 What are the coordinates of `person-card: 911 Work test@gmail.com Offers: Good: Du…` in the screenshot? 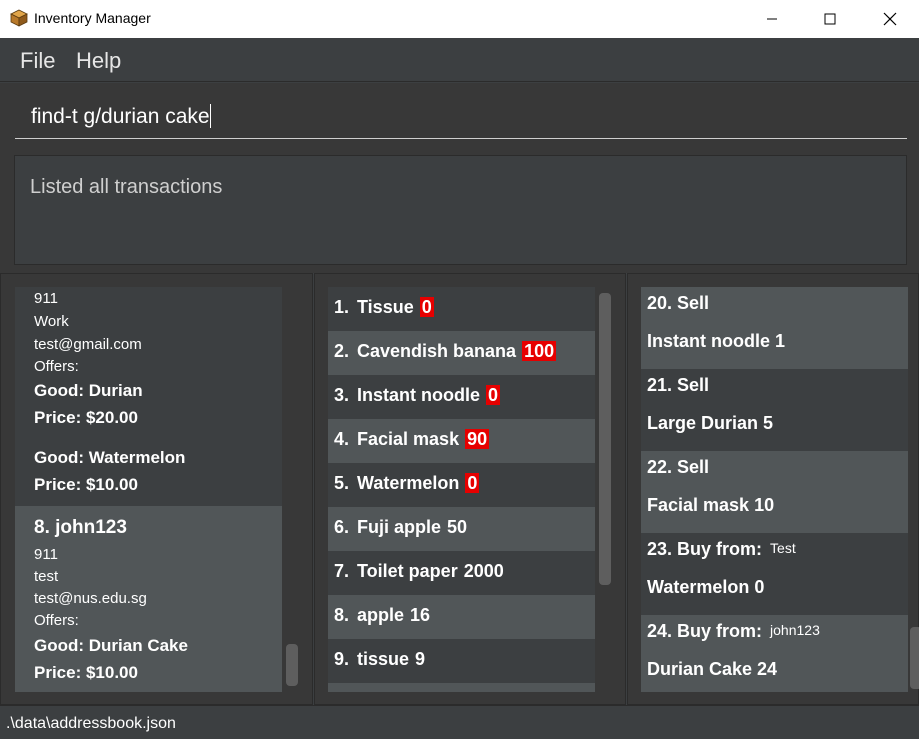 It's located at (148, 396).